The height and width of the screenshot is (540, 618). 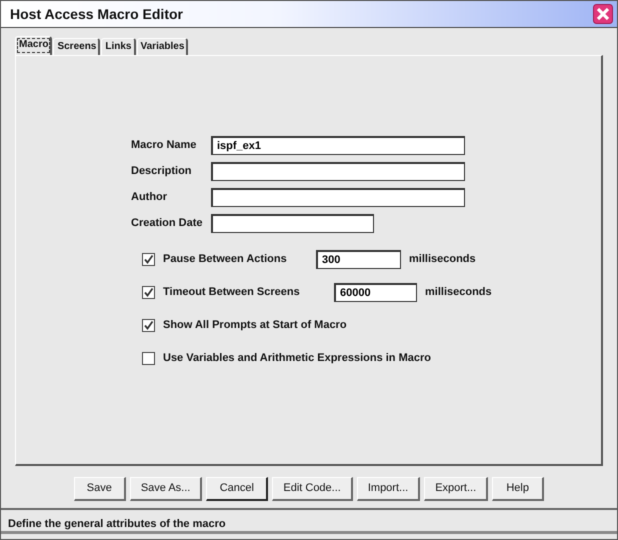 What do you see at coordinates (118, 46) in the screenshot?
I see `tab: Links` at bounding box center [118, 46].